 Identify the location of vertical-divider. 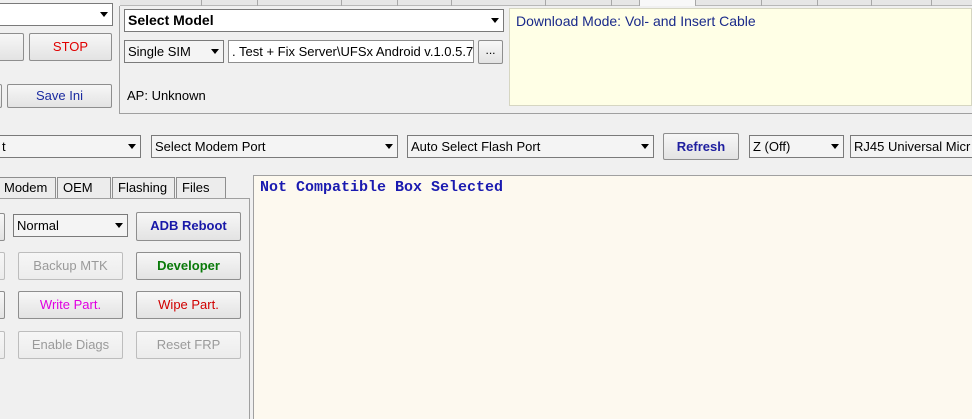
(119, 60).